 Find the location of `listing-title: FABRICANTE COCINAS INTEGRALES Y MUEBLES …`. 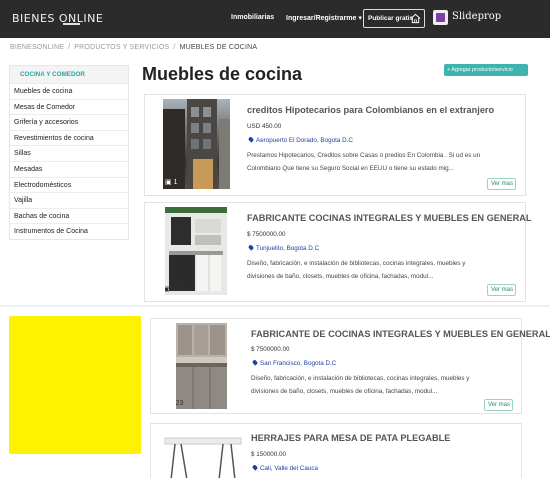

listing-title: FABRICANTE COCINAS INTEGRALES Y MUEBLES … is located at coordinates (389, 218).